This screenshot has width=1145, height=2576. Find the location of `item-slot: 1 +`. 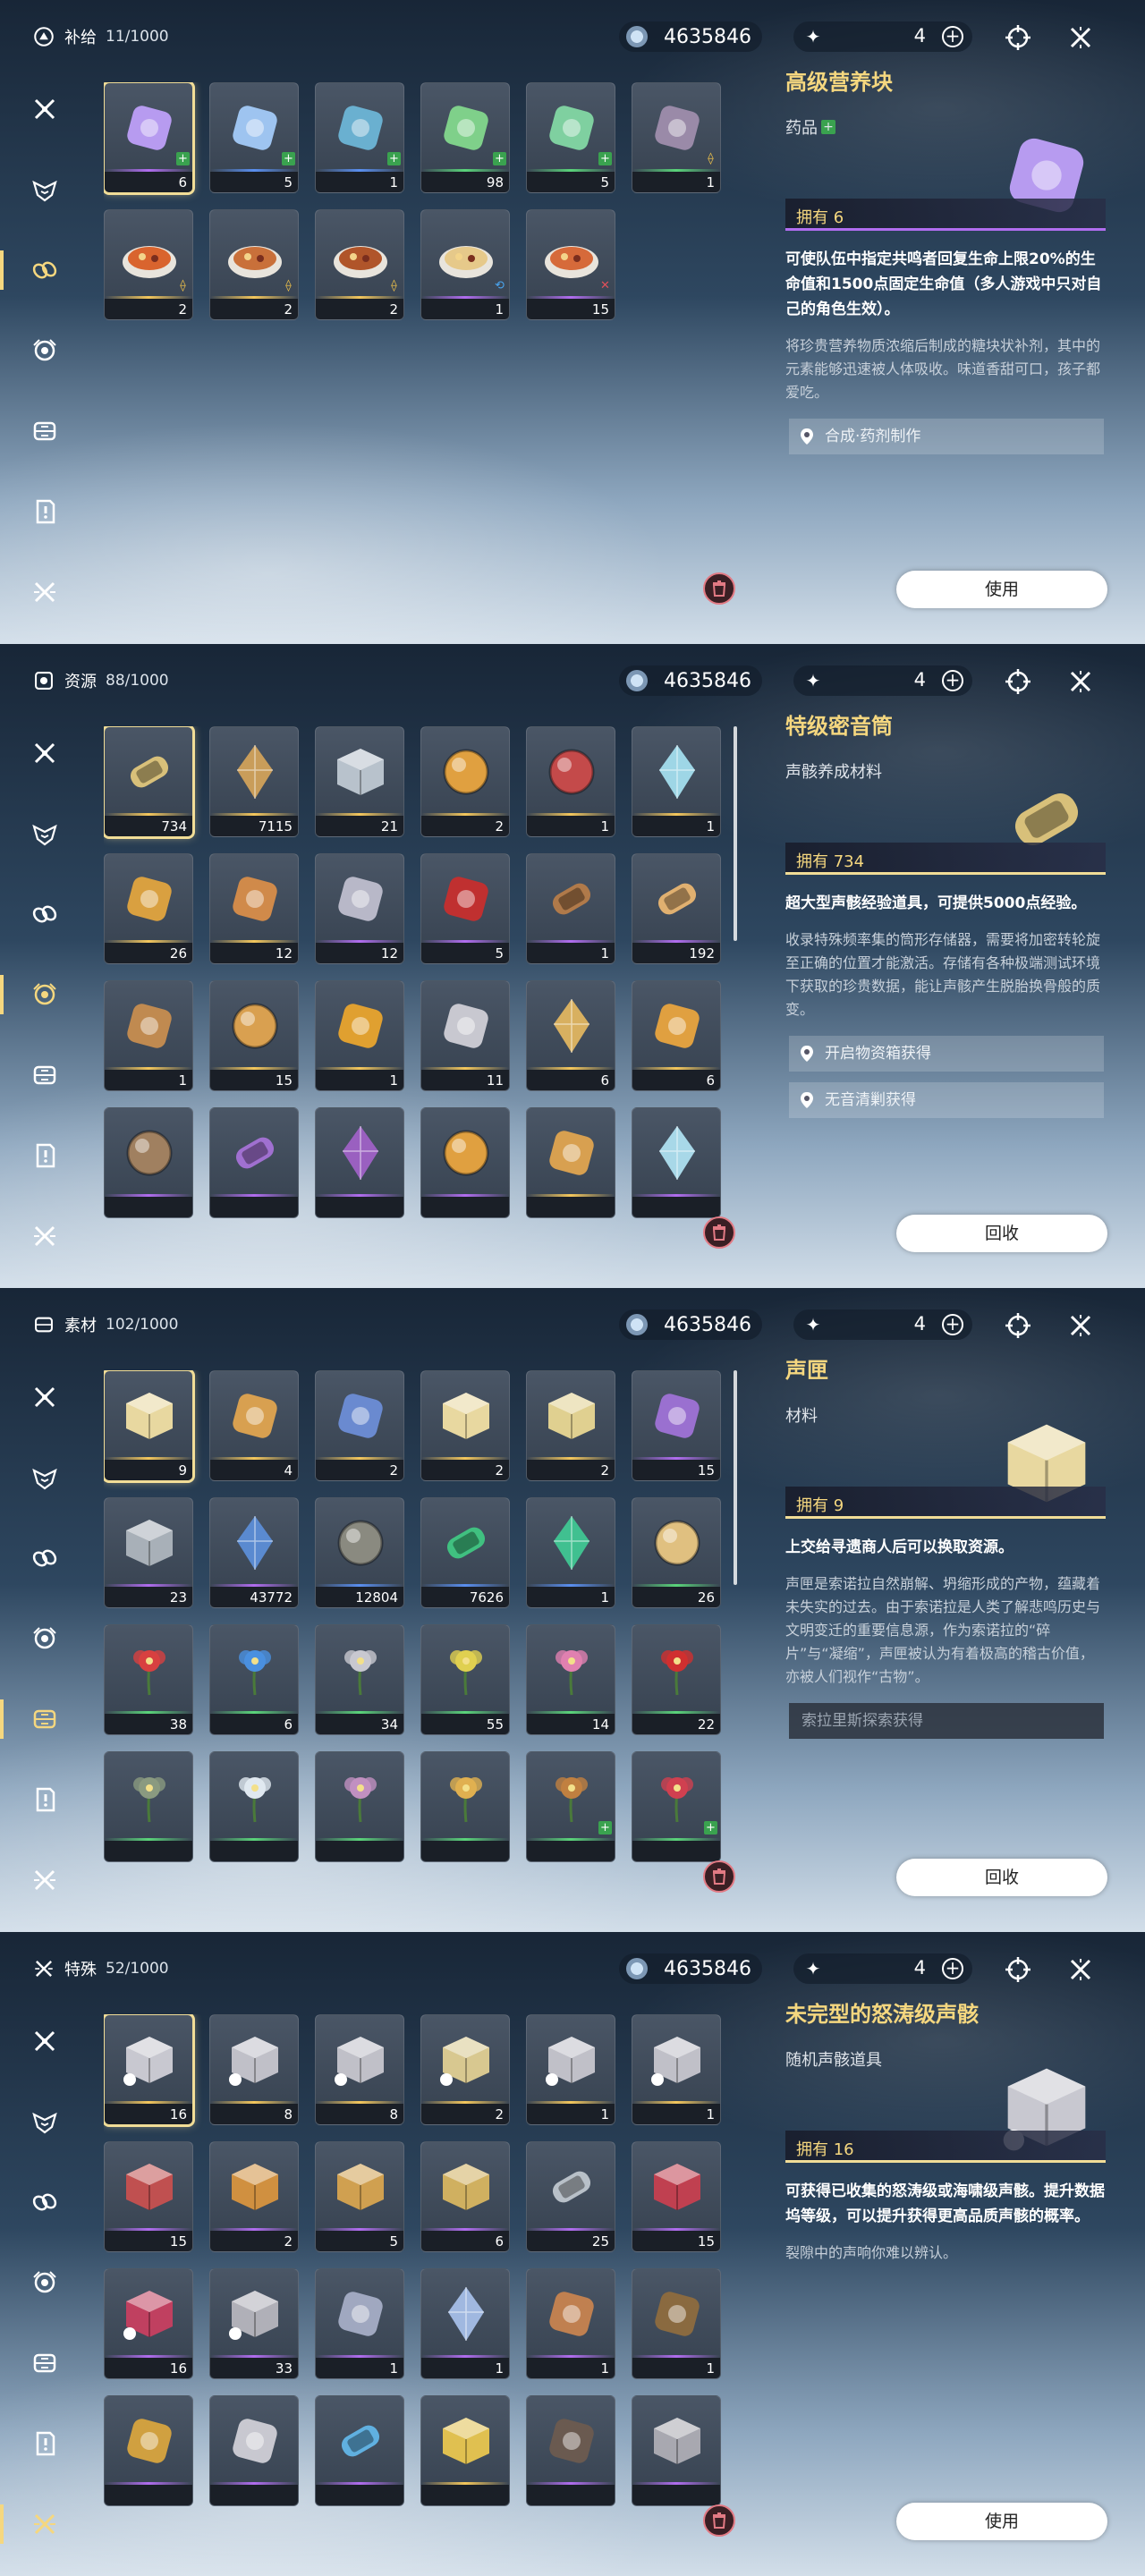

item-slot: 1 + is located at coordinates (359, 137).